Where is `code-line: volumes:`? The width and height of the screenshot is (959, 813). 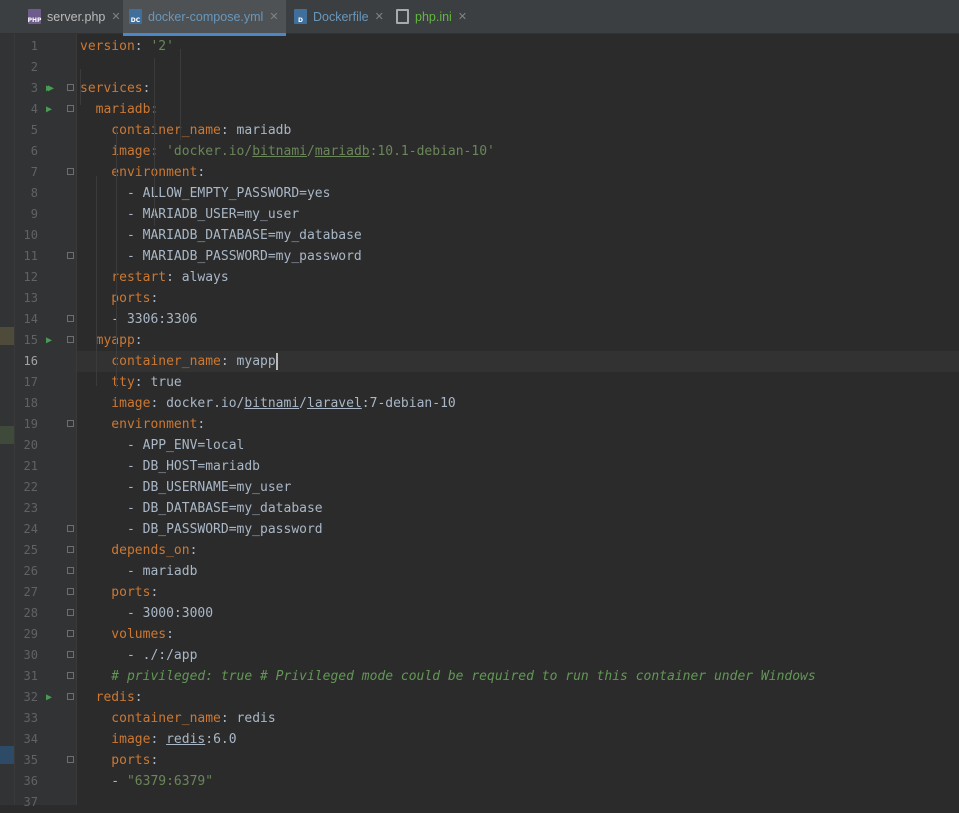
code-line: volumes: is located at coordinates (518, 634).